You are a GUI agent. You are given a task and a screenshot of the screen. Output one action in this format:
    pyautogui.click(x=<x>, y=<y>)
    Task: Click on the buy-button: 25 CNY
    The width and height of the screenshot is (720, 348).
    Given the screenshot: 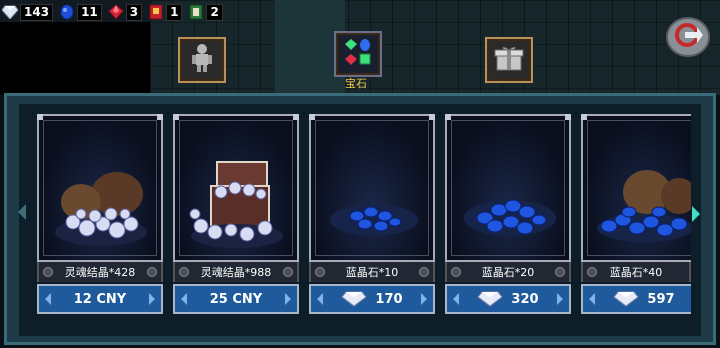 What is the action you would take?
    pyautogui.click(x=236, y=299)
    